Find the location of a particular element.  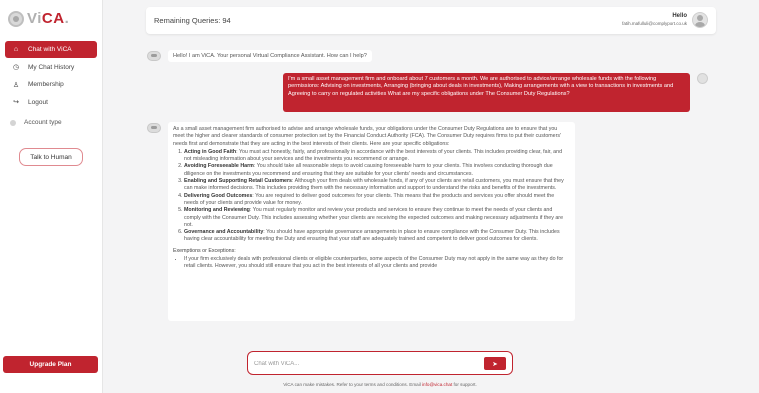

clock-icon: ◷ is located at coordinates (16, 67).